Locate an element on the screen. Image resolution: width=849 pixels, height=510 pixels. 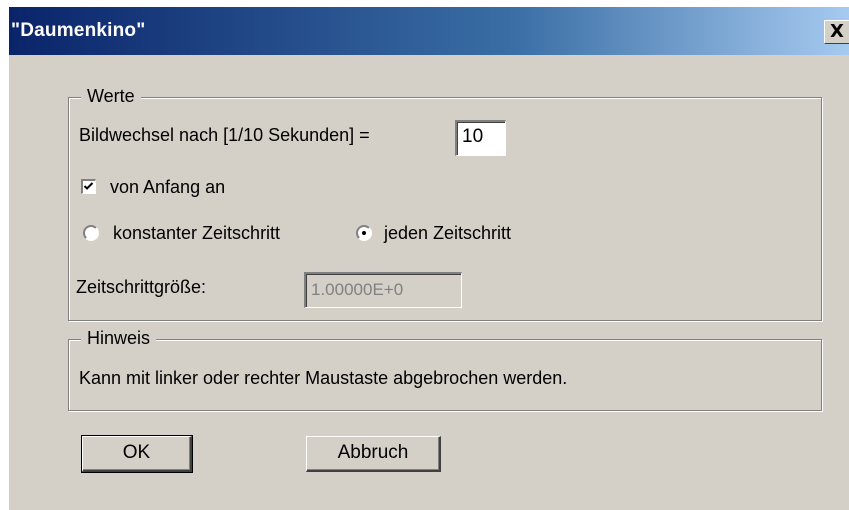
title-bar: "Daumenkino" X is located at coordinates (429, 31).